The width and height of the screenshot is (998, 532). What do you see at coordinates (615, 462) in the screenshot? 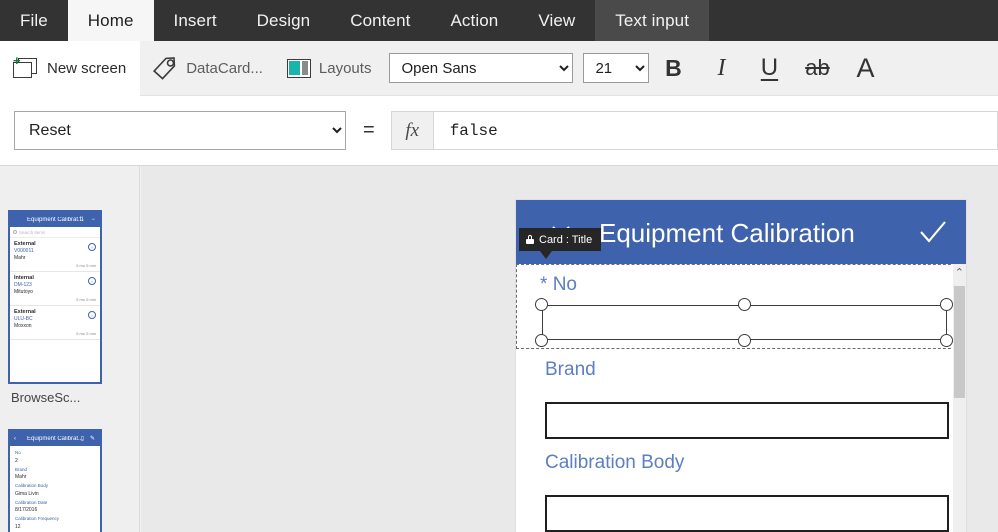
I see `field-label-calibration-body: Calibration Body` at bounding box center [615, 462].